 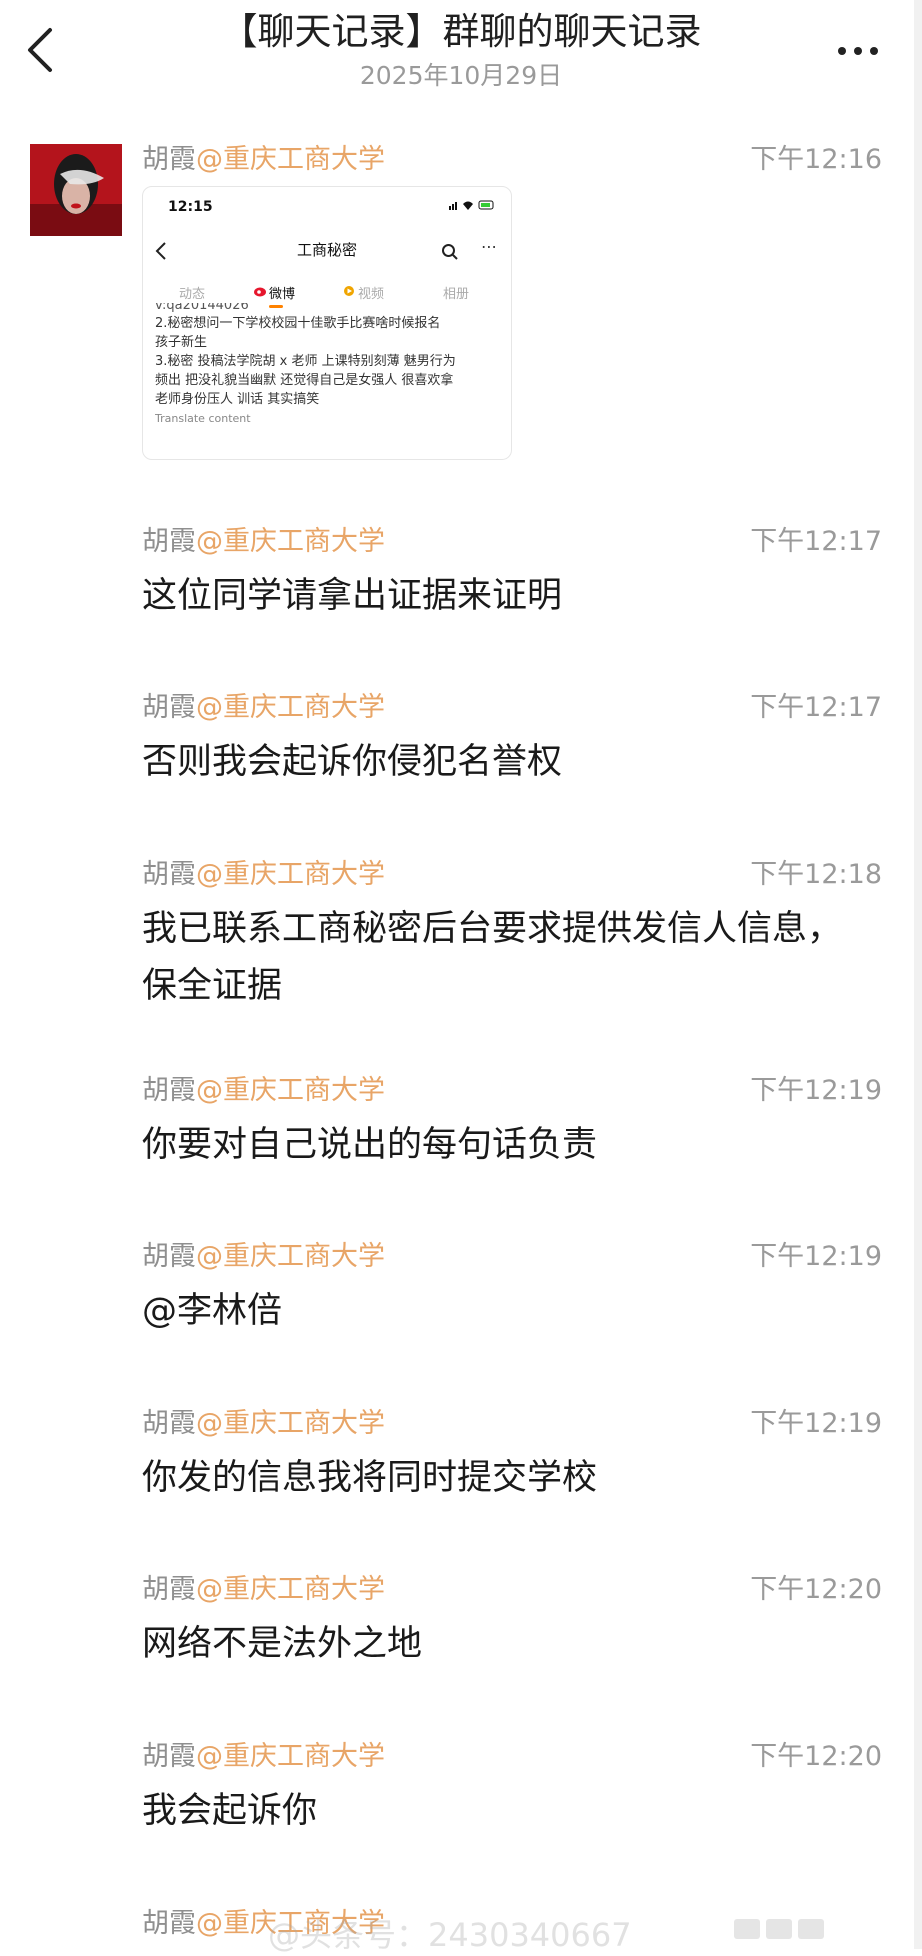 I want to click on message-text: @李林倍, so click(x=212, y=1311).